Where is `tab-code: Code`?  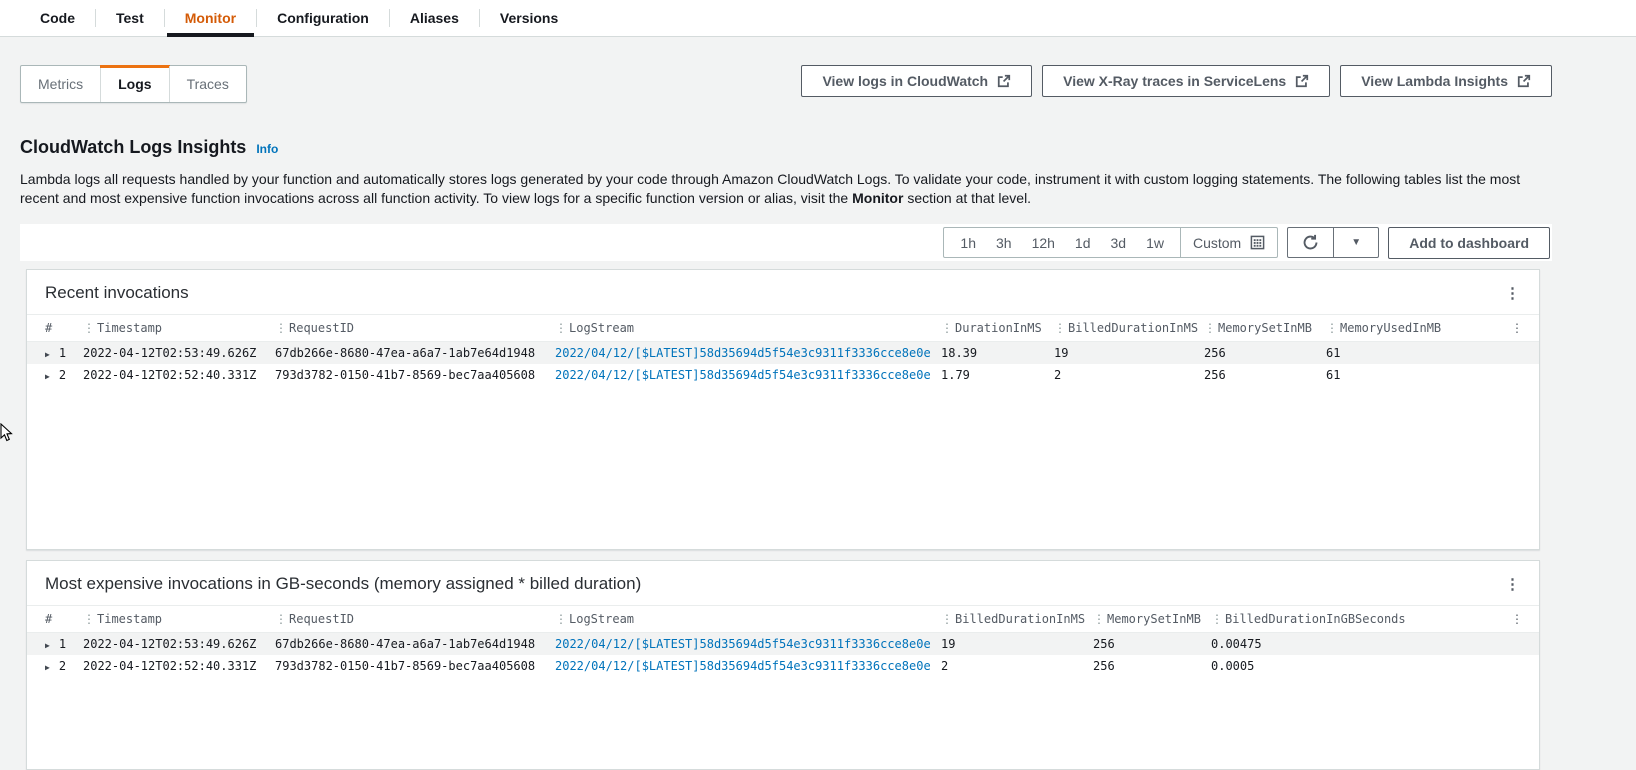
tab-code: Code is located at coordinates (57, 18).